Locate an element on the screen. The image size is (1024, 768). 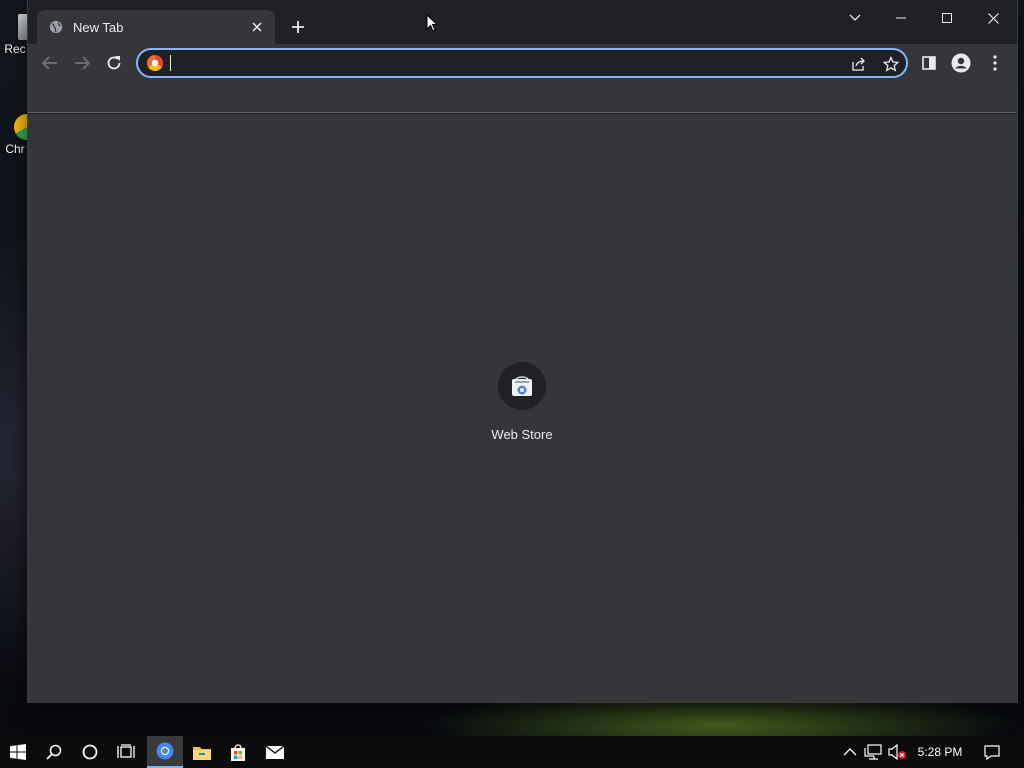
star-icon is located at coordinates (891, 64).